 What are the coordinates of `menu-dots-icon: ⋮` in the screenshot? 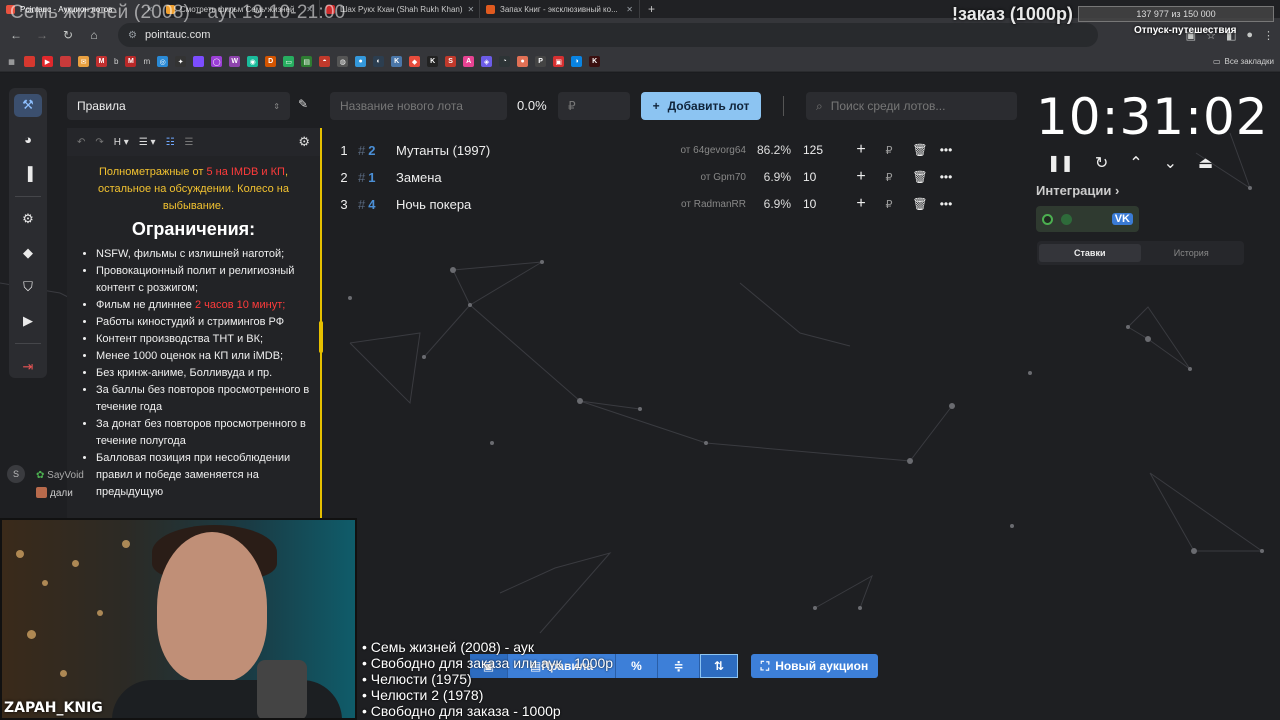 It's located at (1268, 35).